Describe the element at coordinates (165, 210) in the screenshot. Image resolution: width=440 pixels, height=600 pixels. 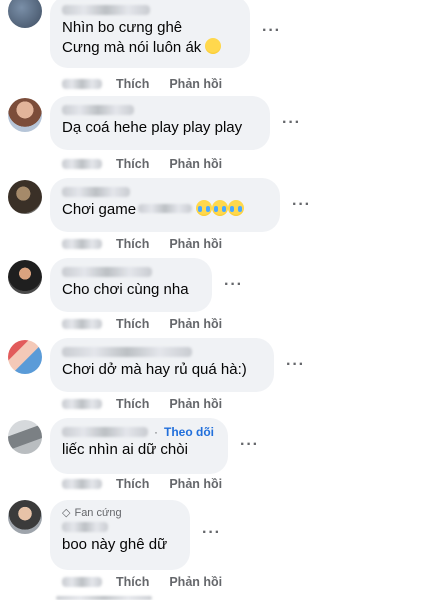
I see `comment-text: Chơi game` at that location.